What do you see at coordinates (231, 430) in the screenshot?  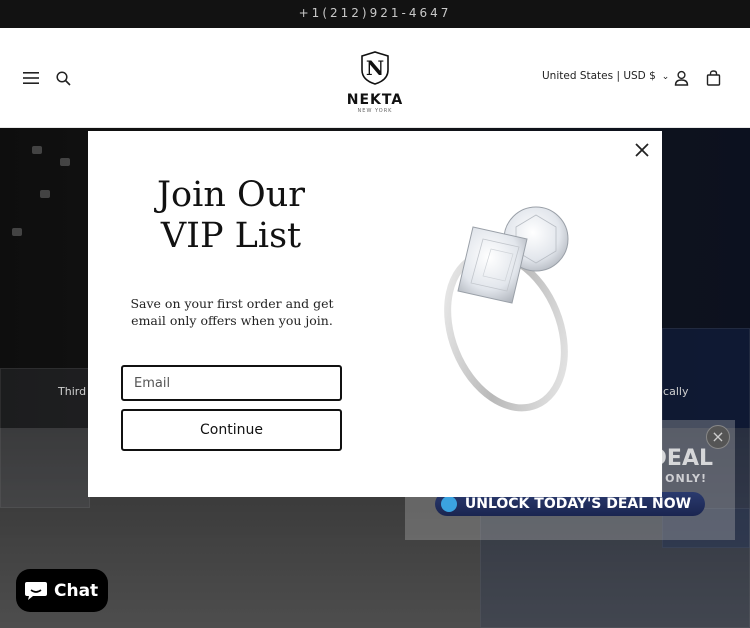 I see `continue-button: Continue` at bounding box center [231, 430].